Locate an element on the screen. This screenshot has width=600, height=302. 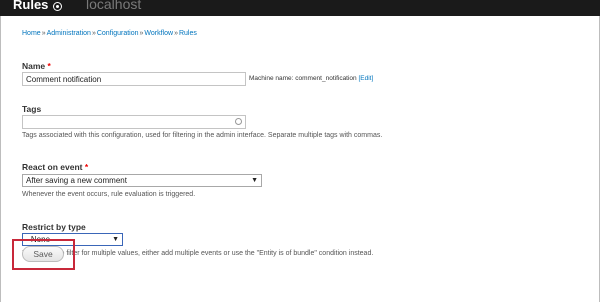
host-label: localhost is located at coordinates (114, 6).